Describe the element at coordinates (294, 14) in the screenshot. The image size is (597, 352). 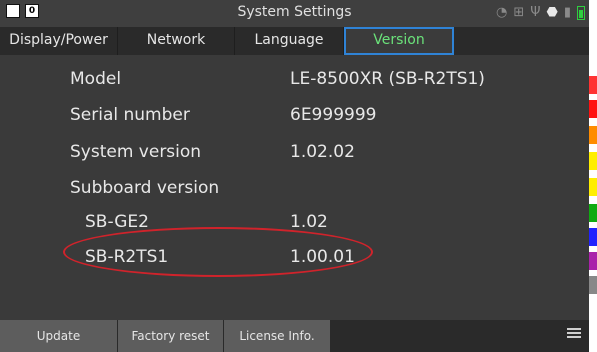
I see `title-bar: 0 System Settings ◔ ⊞ Ψ ⬣ ▮` at that location.